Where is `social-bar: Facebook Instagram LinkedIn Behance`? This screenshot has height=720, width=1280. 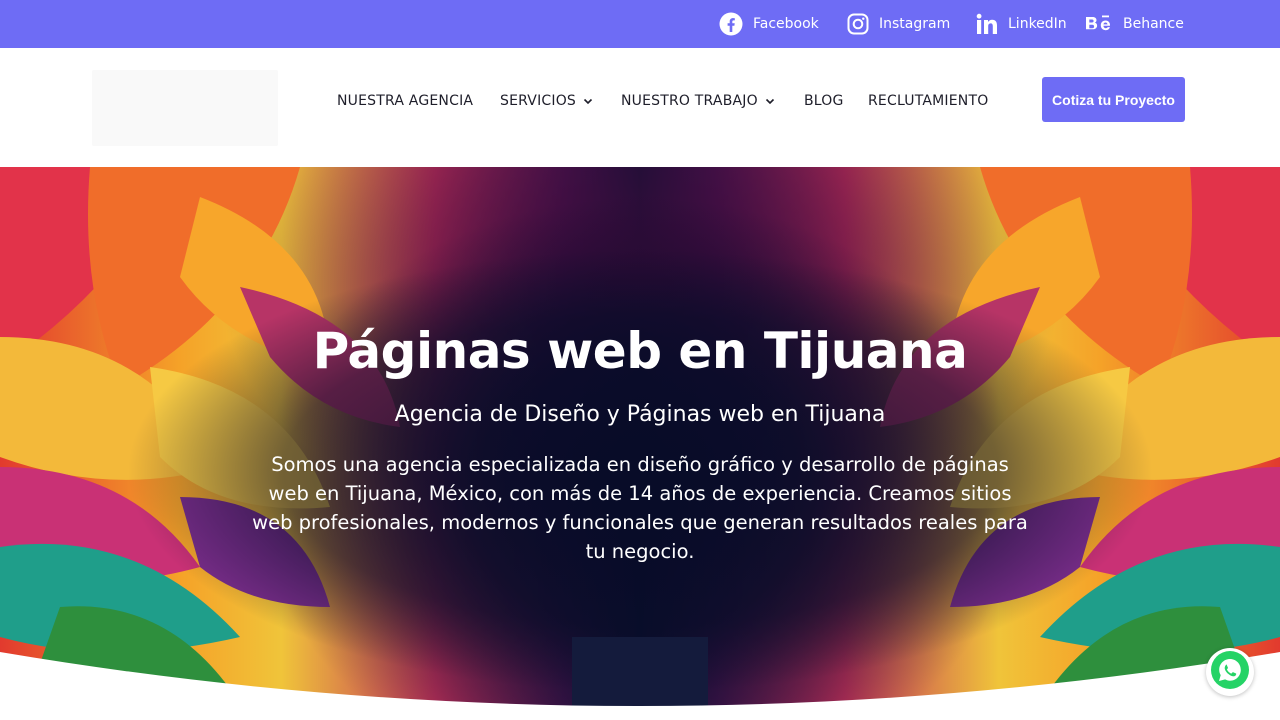
social-bar: Facebook Instagram LinkedIn Behance is located at coordinates (640, 24).